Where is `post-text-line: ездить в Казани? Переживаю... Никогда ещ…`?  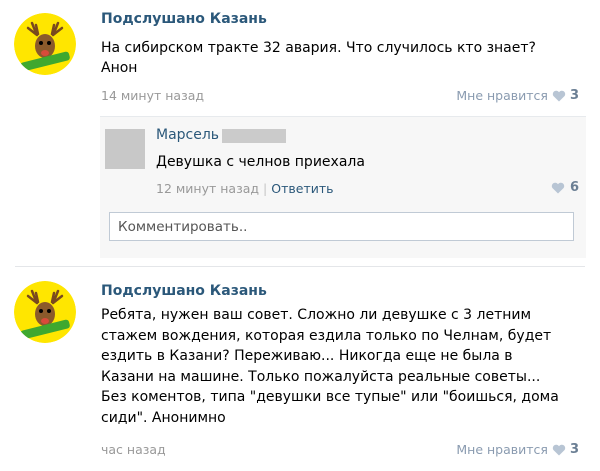
post-text-line: ездить в Казани? Переживаю... Никогда ещ… is located at coordinates (307, 356).